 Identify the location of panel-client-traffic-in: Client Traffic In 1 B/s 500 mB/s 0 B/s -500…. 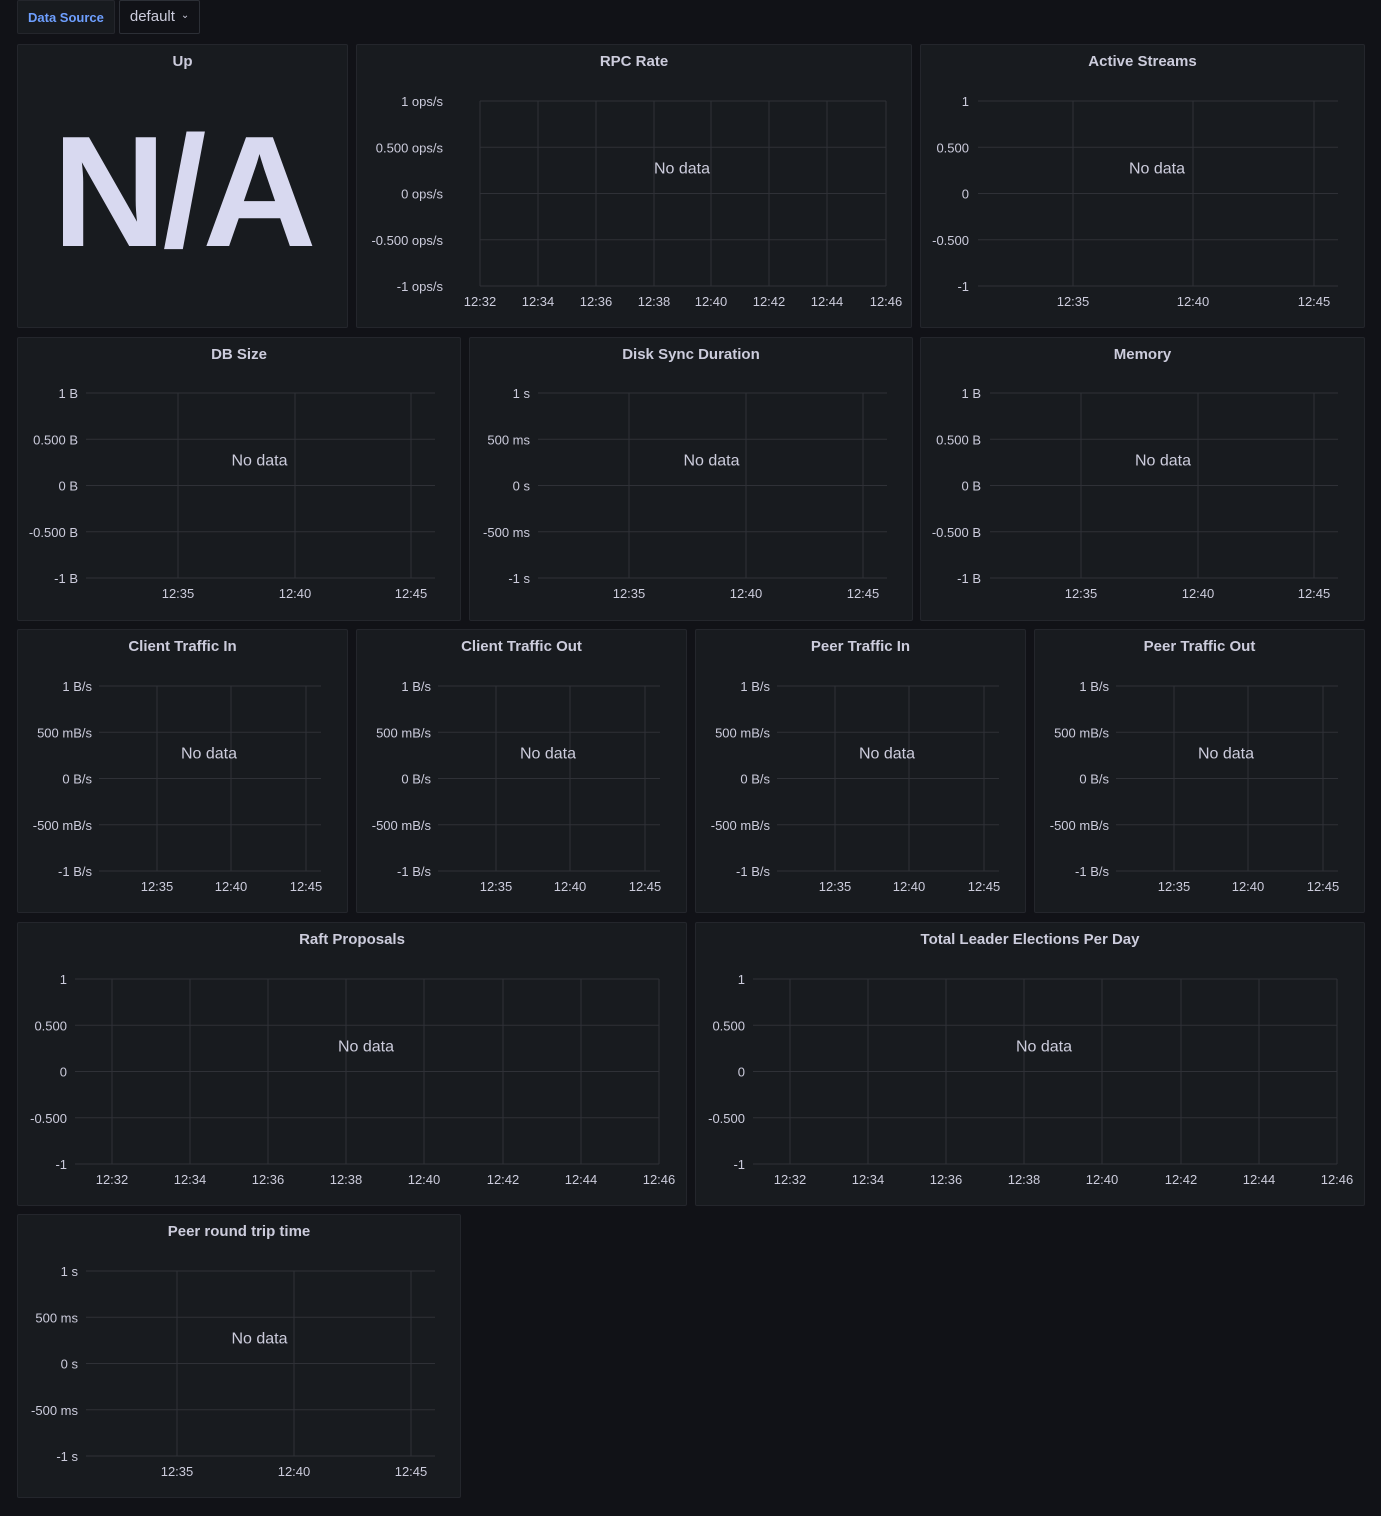
(182, 771).